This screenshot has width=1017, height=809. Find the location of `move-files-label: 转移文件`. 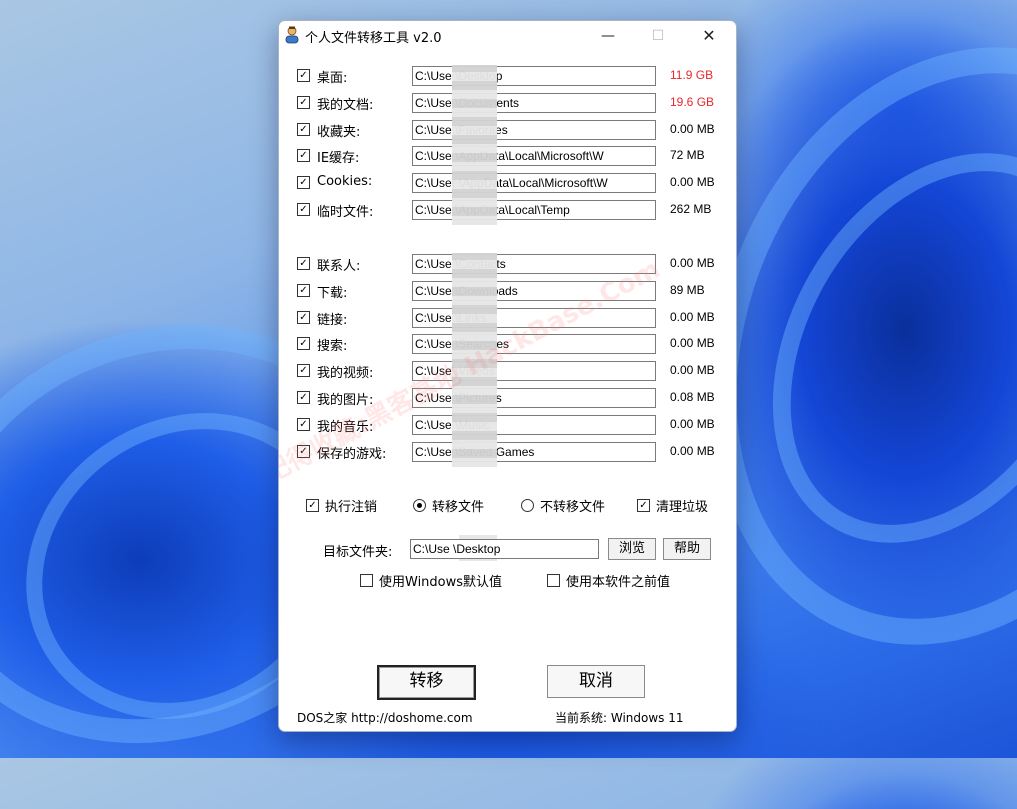

move-files-label: 转移文件 is located at coordinates (458, 507).